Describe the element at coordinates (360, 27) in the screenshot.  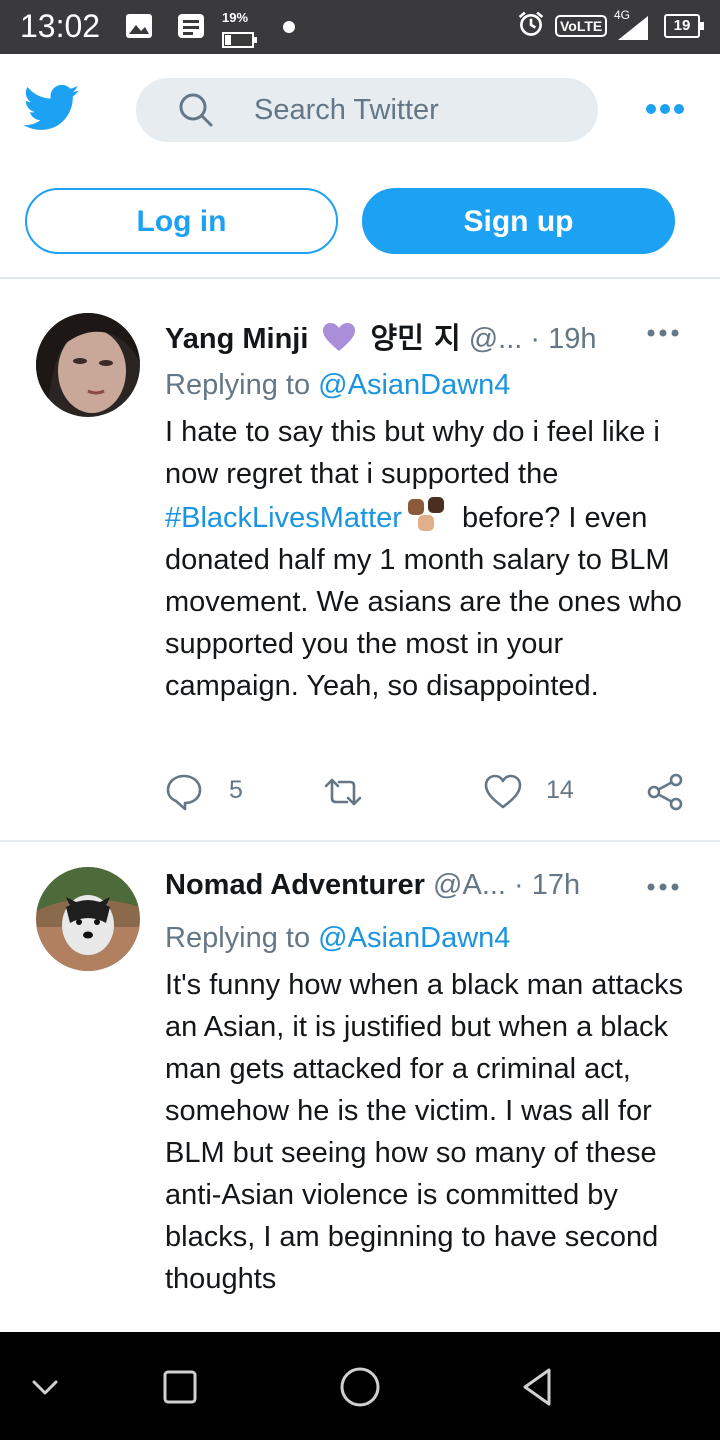
I see `status-bar: 13:02 19% VoLTE 4G 19` at that location.